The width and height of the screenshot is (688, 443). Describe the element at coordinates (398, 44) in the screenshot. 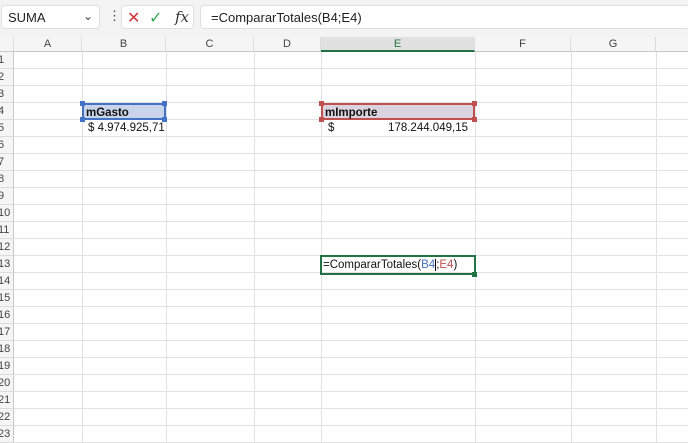

I see `column-header-e: E` at that location.